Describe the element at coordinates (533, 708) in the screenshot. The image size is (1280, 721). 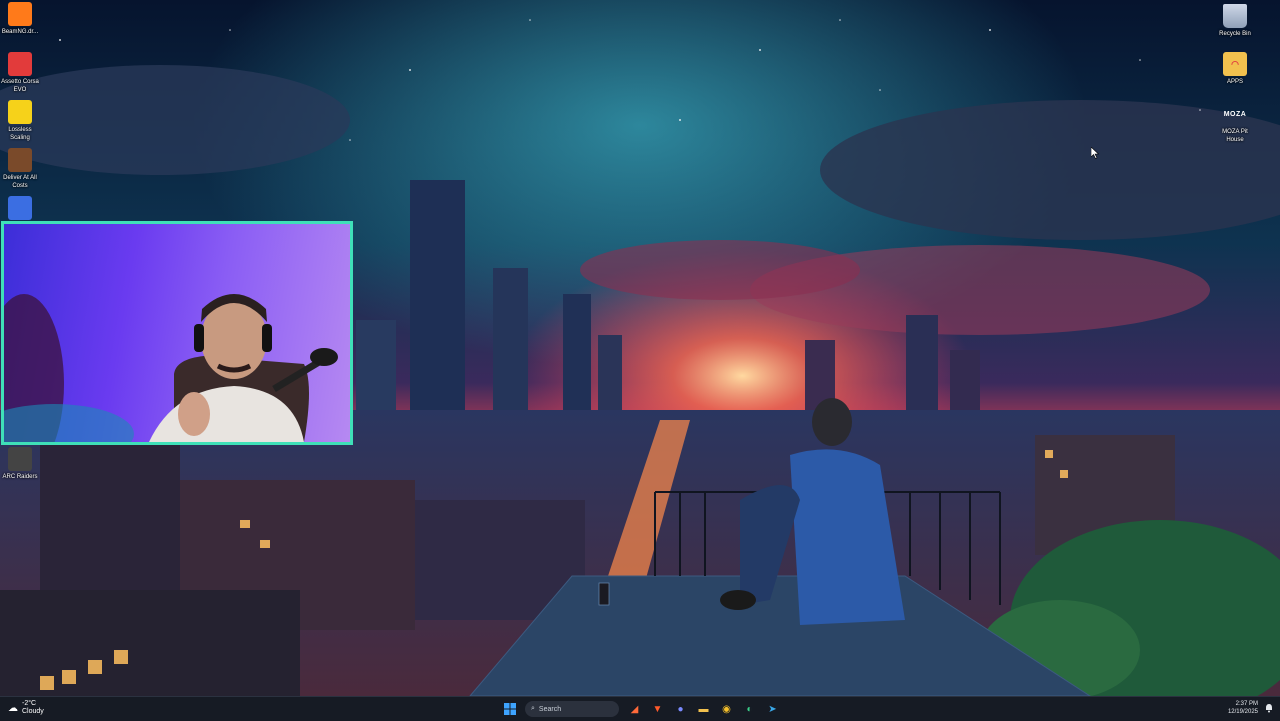
I see `search-icon: ⌕` at that location.